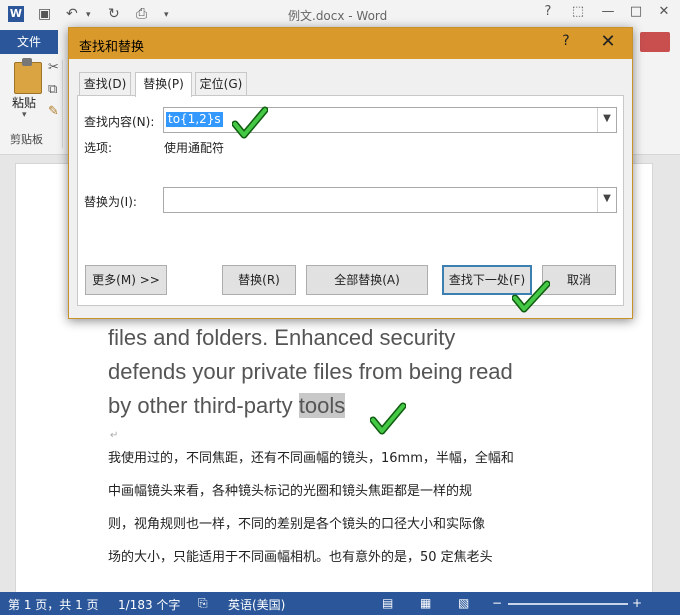 This screenshot has height=615, width=680. I want to click on tab-goto: 定位(G), so click(221, 84).